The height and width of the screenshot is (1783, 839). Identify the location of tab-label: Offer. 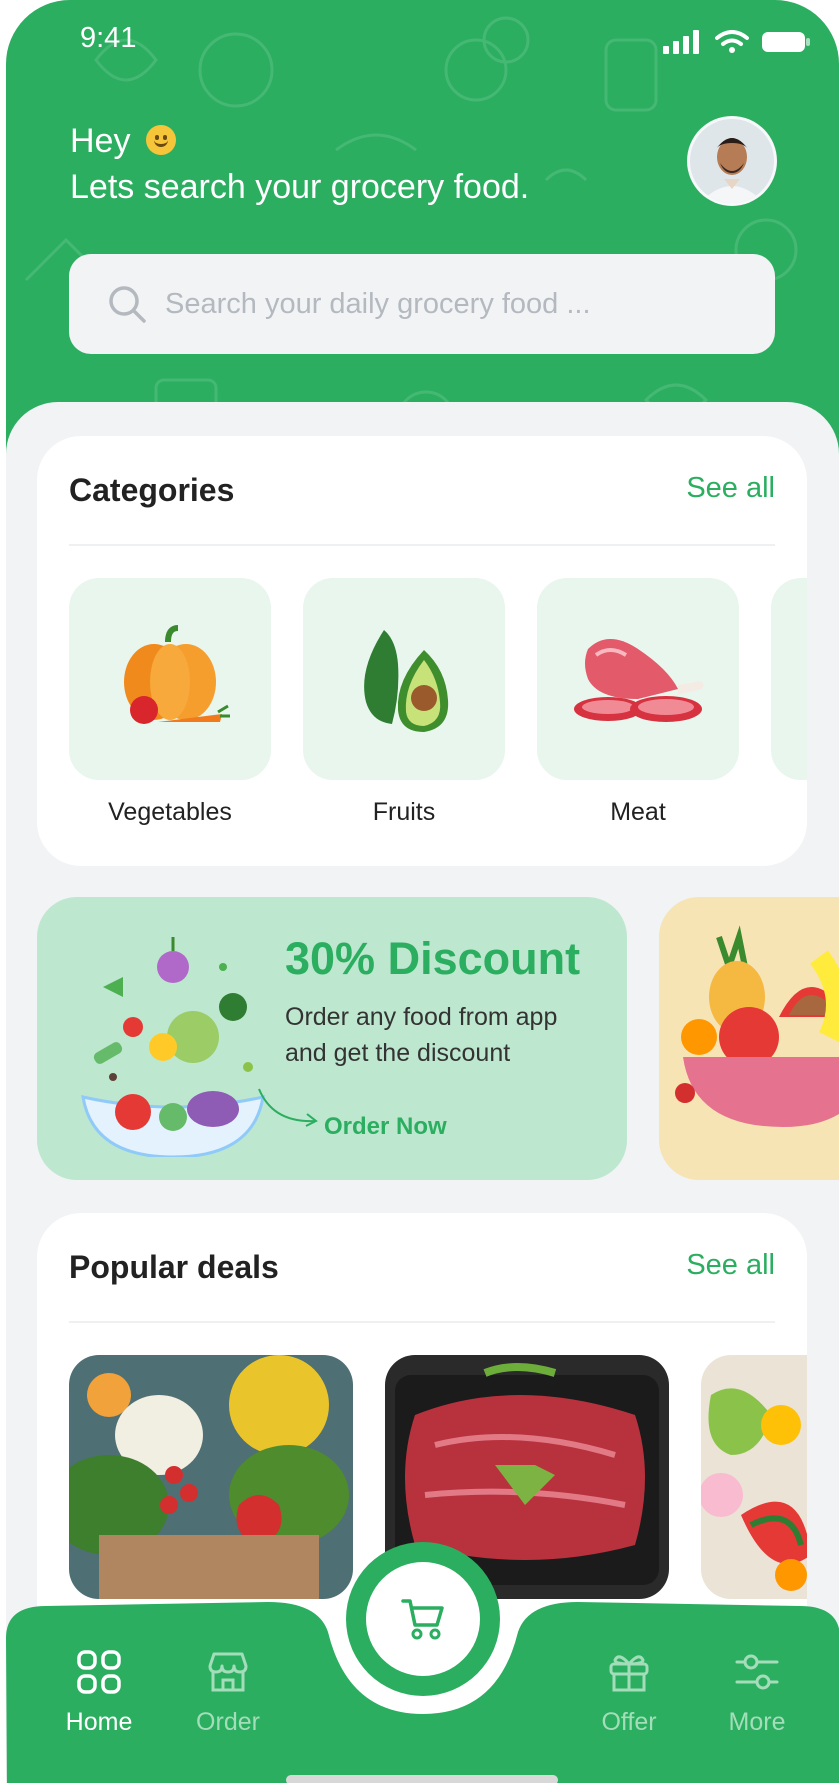
(629, 1722).